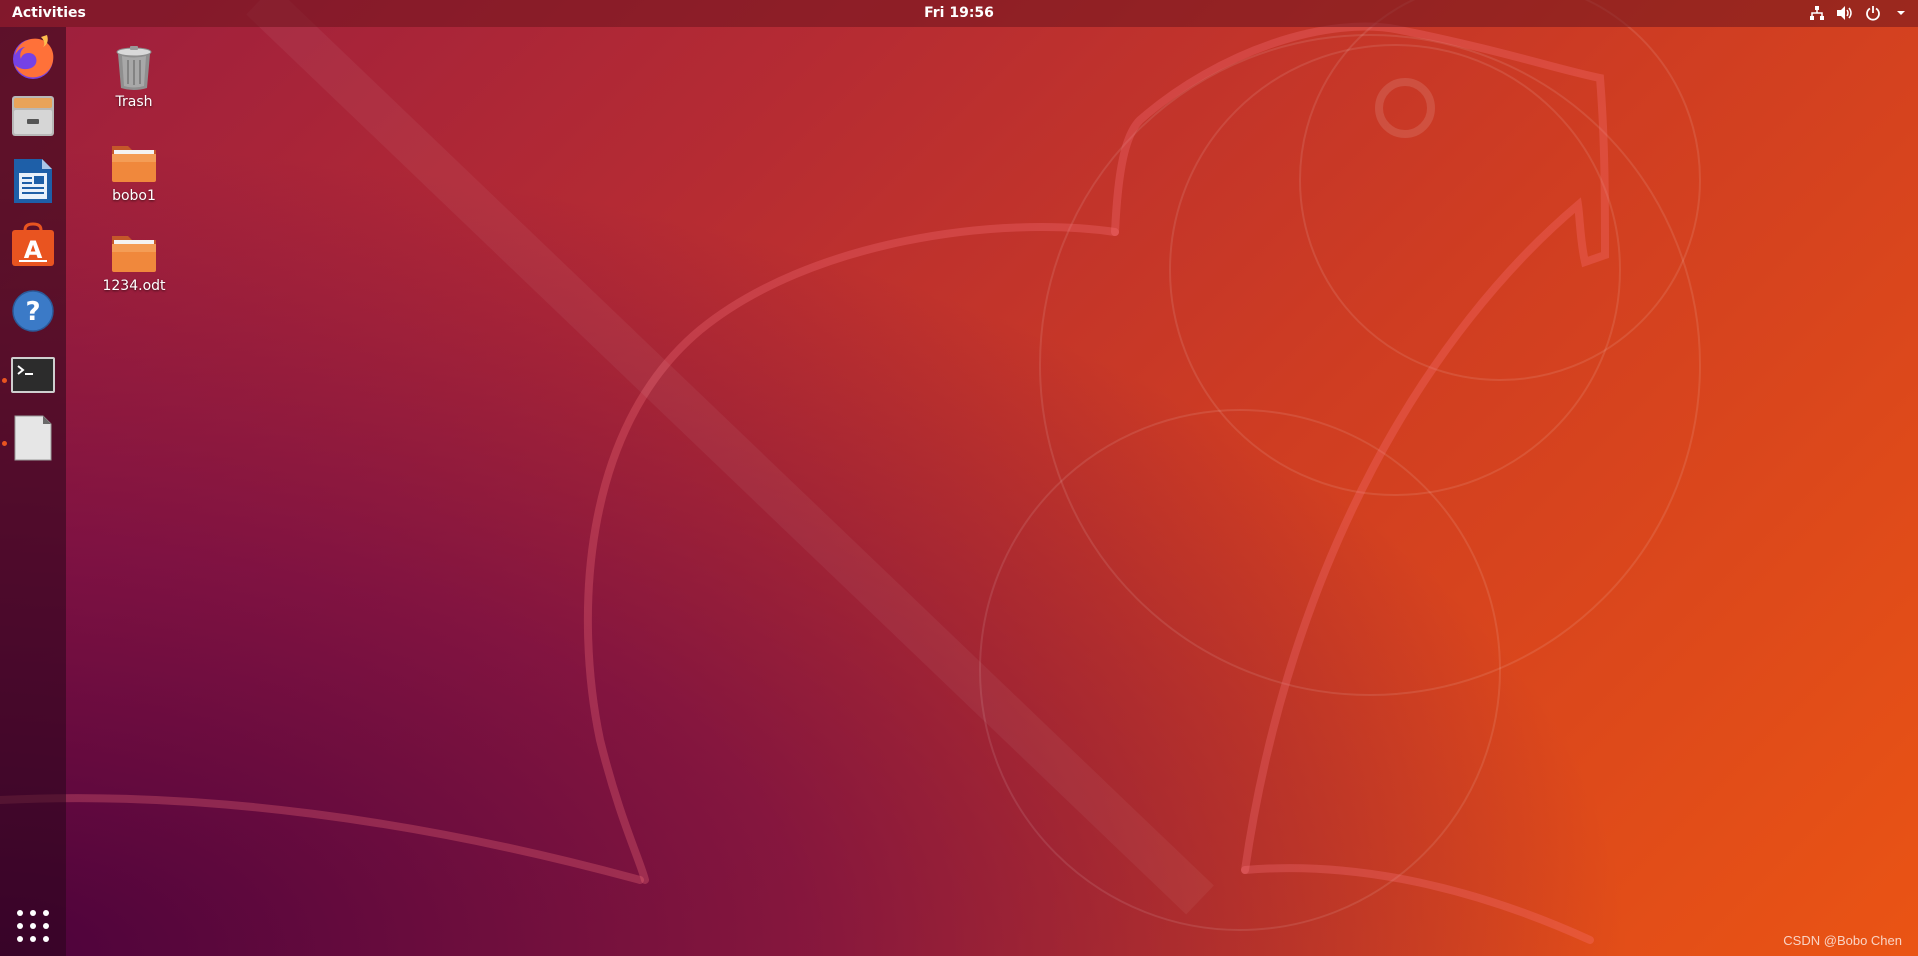 This screenshot has width=1918, height=956. What do you see at coordinates (1901, 13) in the screenshot?
I see `chevron-down-icon` at bounding box center [1901, 13].